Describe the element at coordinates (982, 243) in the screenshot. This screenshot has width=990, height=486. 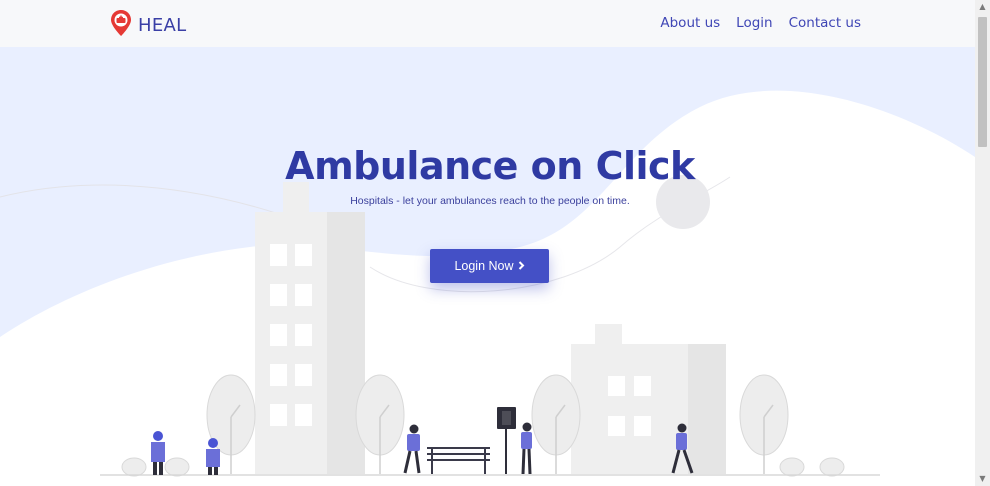
I see `page-scrollbar: ▲ ▼` at that location.